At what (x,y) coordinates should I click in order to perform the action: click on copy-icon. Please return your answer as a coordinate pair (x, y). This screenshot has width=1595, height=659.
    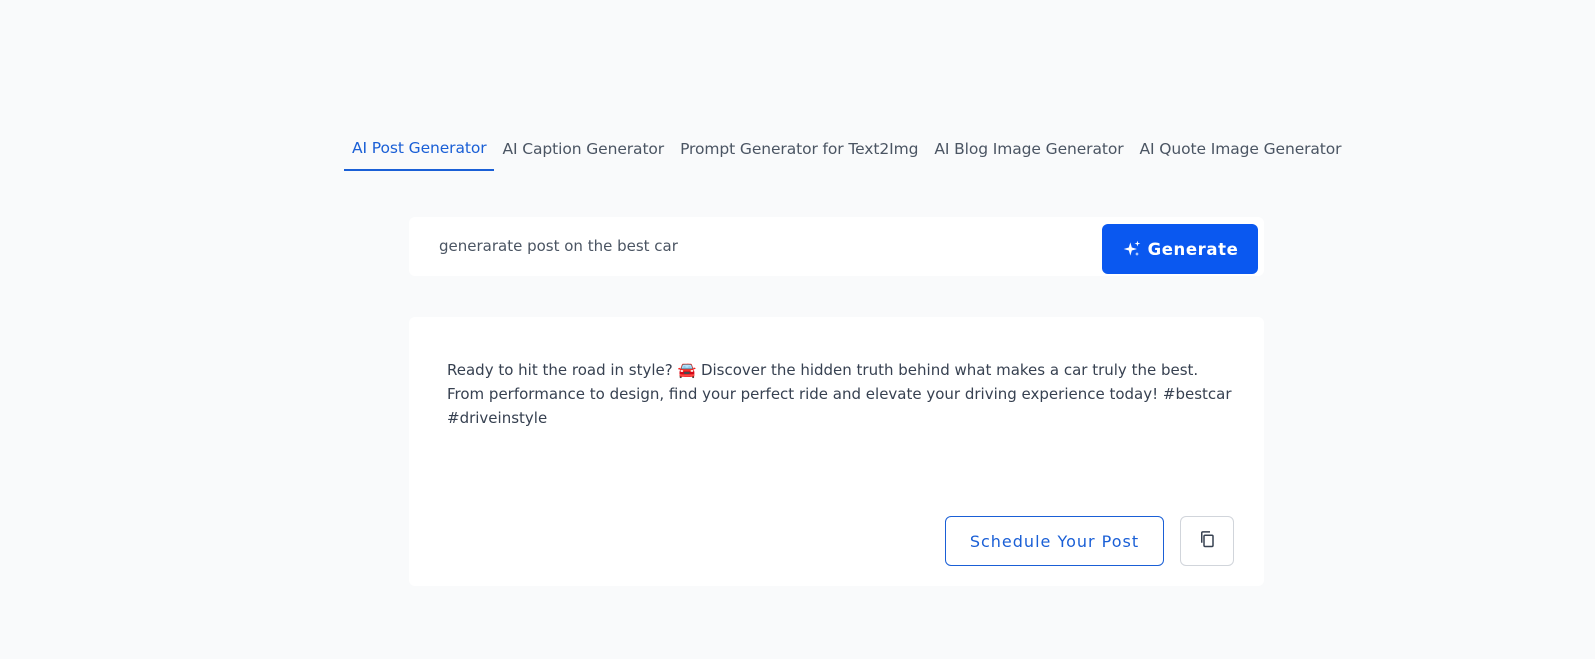
    Looking at the image, I should click on (1207, 541).